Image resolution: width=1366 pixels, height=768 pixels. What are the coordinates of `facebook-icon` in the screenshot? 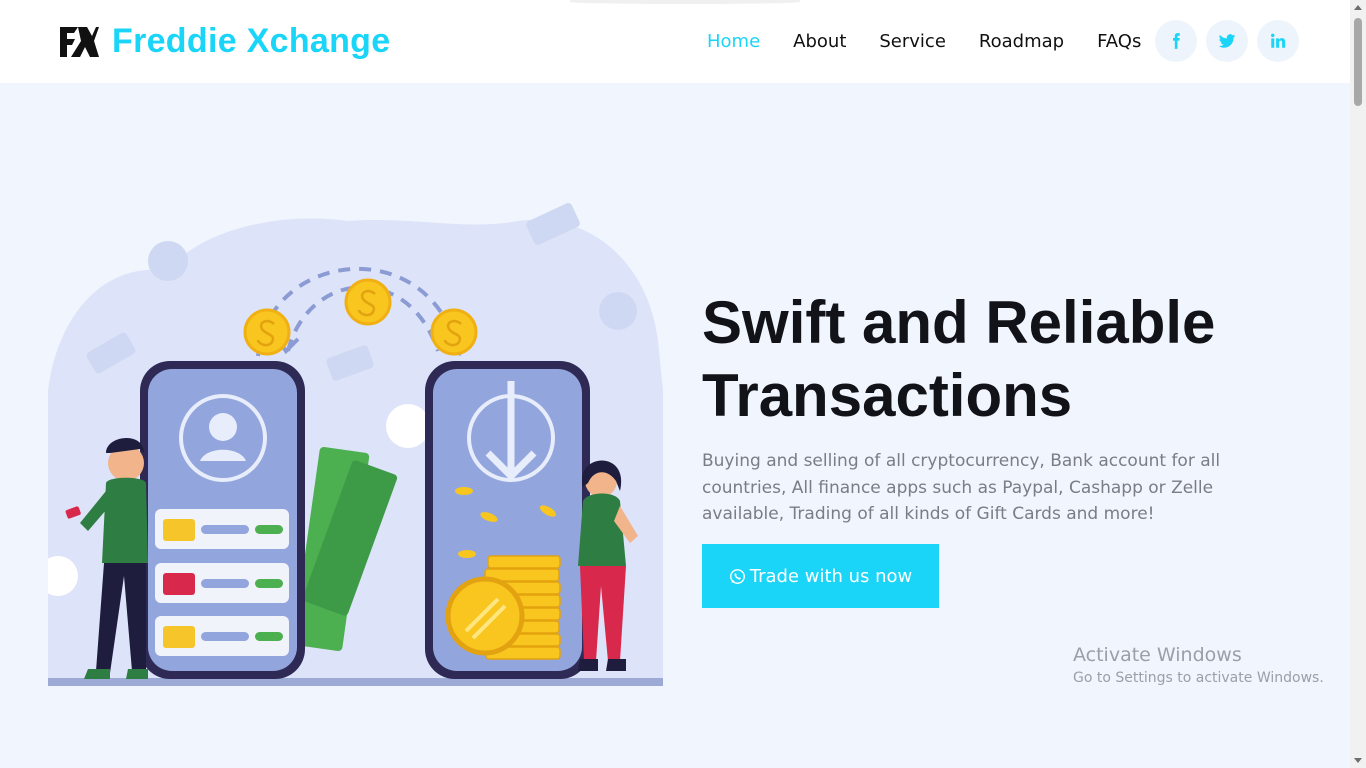 It's located at (1176, 41).